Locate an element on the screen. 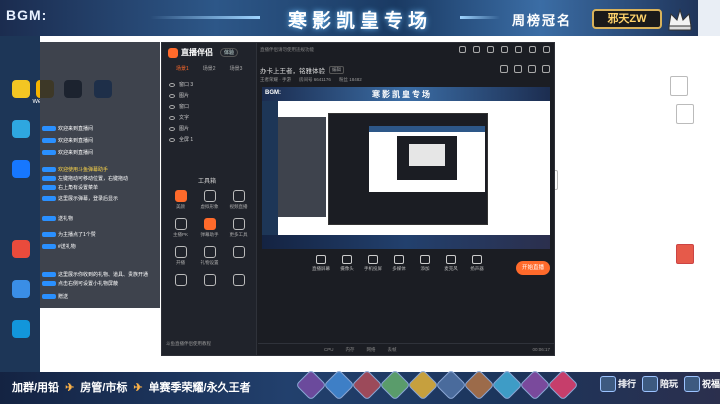  skin-icon is located at coordinates (490, 49).